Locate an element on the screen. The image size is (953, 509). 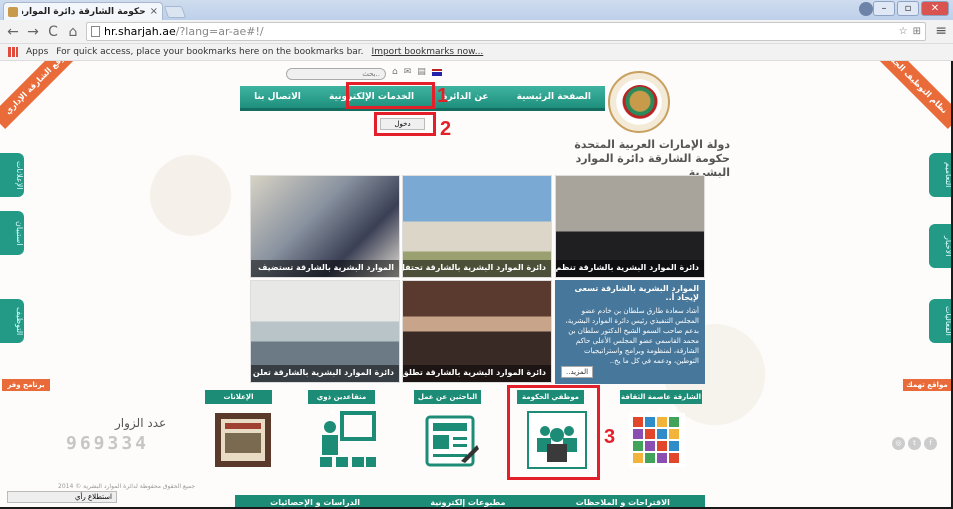
maximize-button: ▫ is located at coordinates (908, 8).